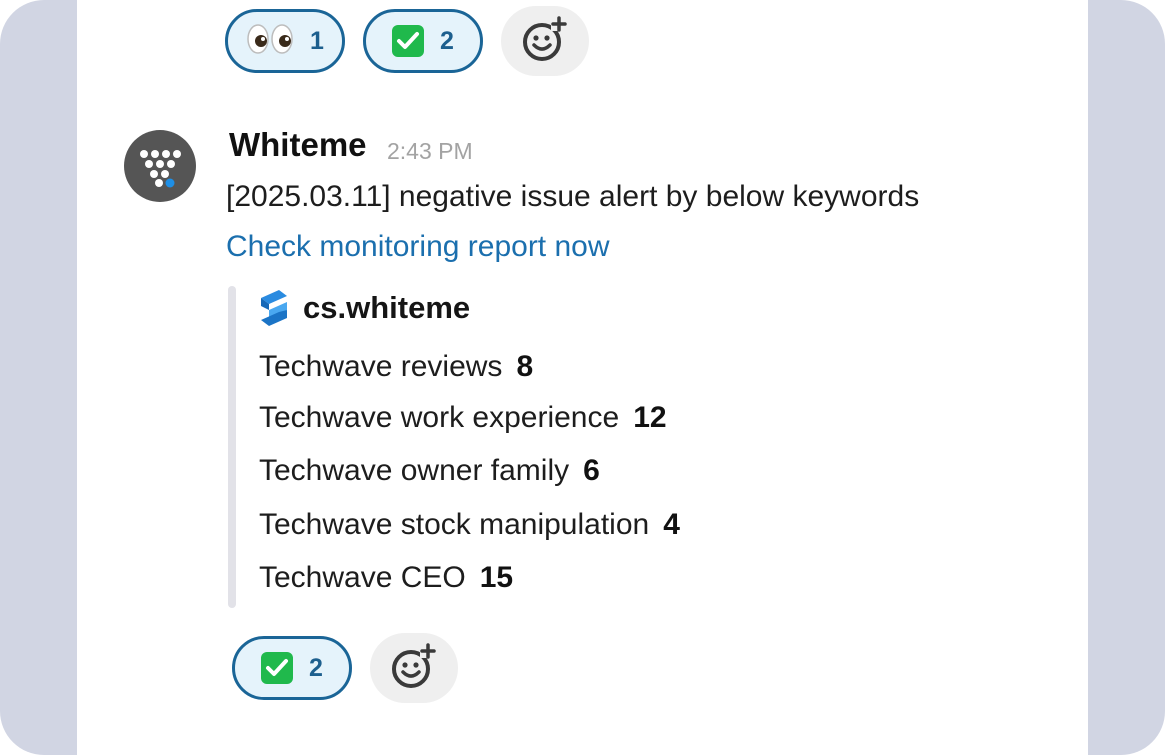  What do you see at coordinates (317, 40) in the screenshot?
I see `reaction-count: 1` at bounding box center [317, 40].